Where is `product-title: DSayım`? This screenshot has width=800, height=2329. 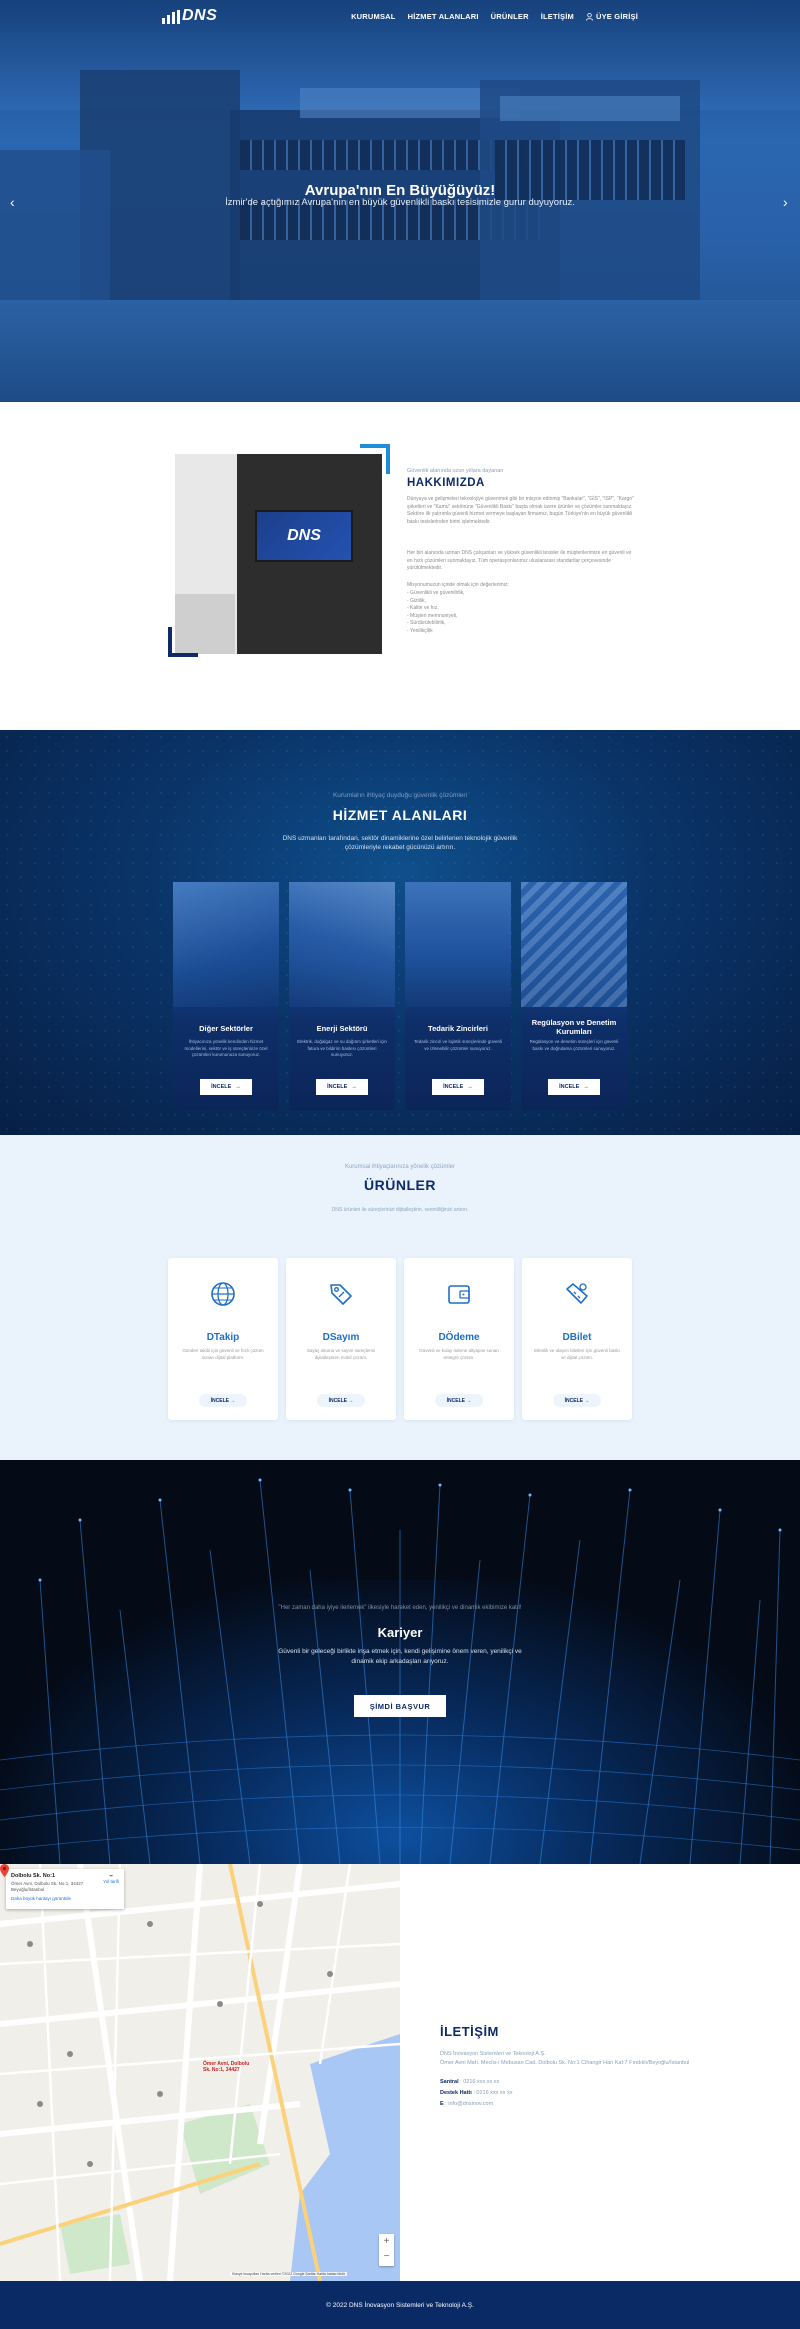 product-title: DSayım is located at coordinates (341, 1337).